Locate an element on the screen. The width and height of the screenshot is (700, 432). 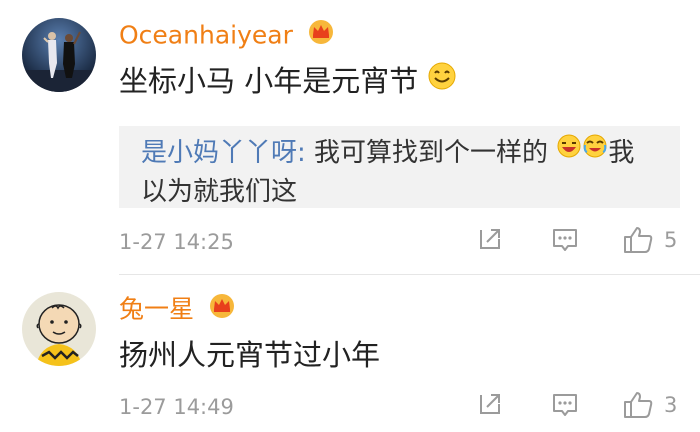
quote-text-line2: 以为就我们这 is located at coordinates (219, 191).